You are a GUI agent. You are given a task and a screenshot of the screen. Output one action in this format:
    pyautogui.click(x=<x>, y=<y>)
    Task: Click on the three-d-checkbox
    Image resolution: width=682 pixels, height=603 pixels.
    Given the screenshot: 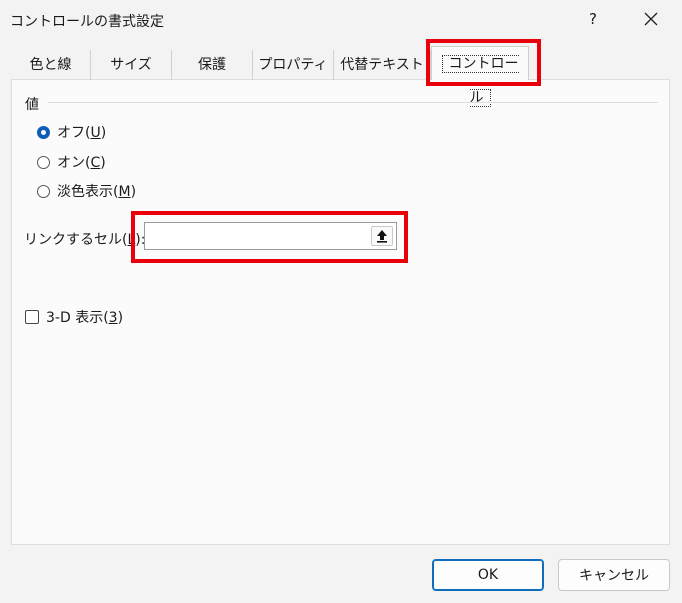 What is the action you would take?
    pyautogui.click(x=32, y=317)
    